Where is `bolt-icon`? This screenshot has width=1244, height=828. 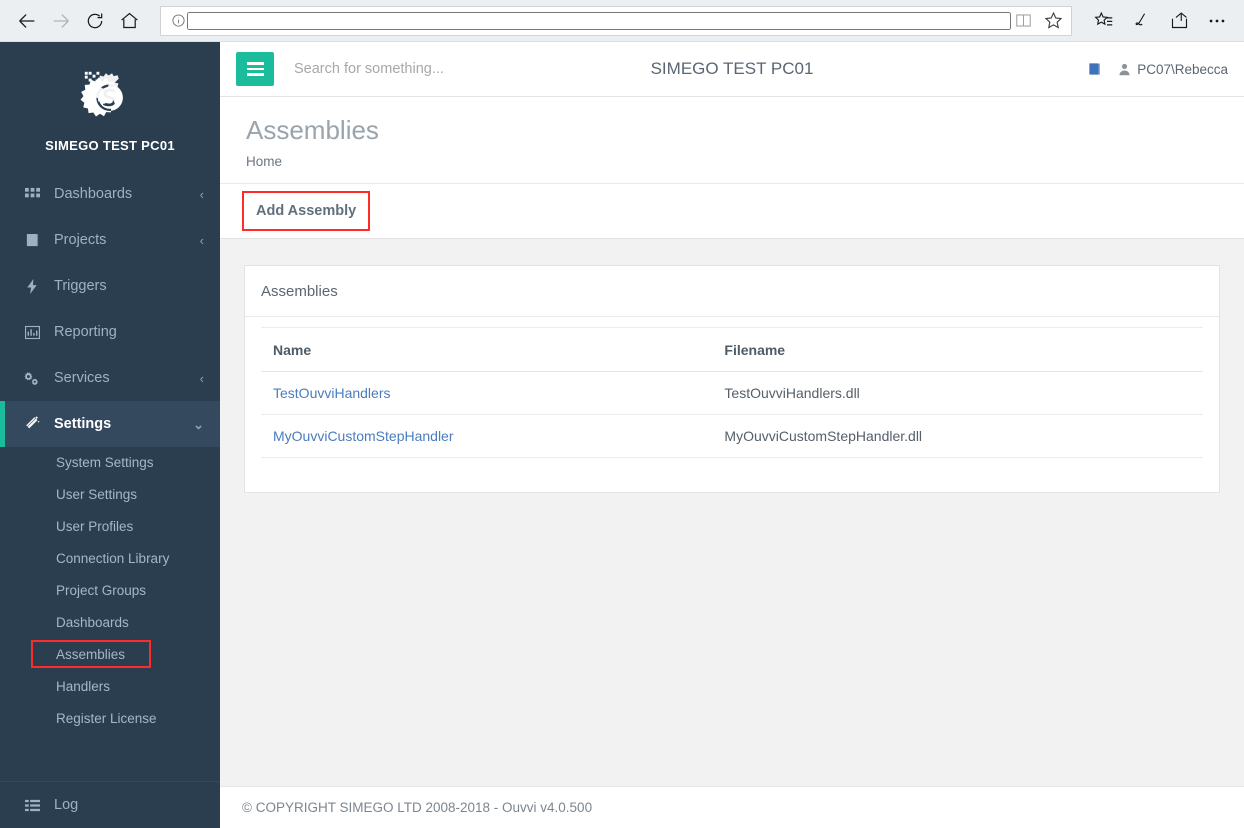
bolt-icon is located at coordinates (32, 286).